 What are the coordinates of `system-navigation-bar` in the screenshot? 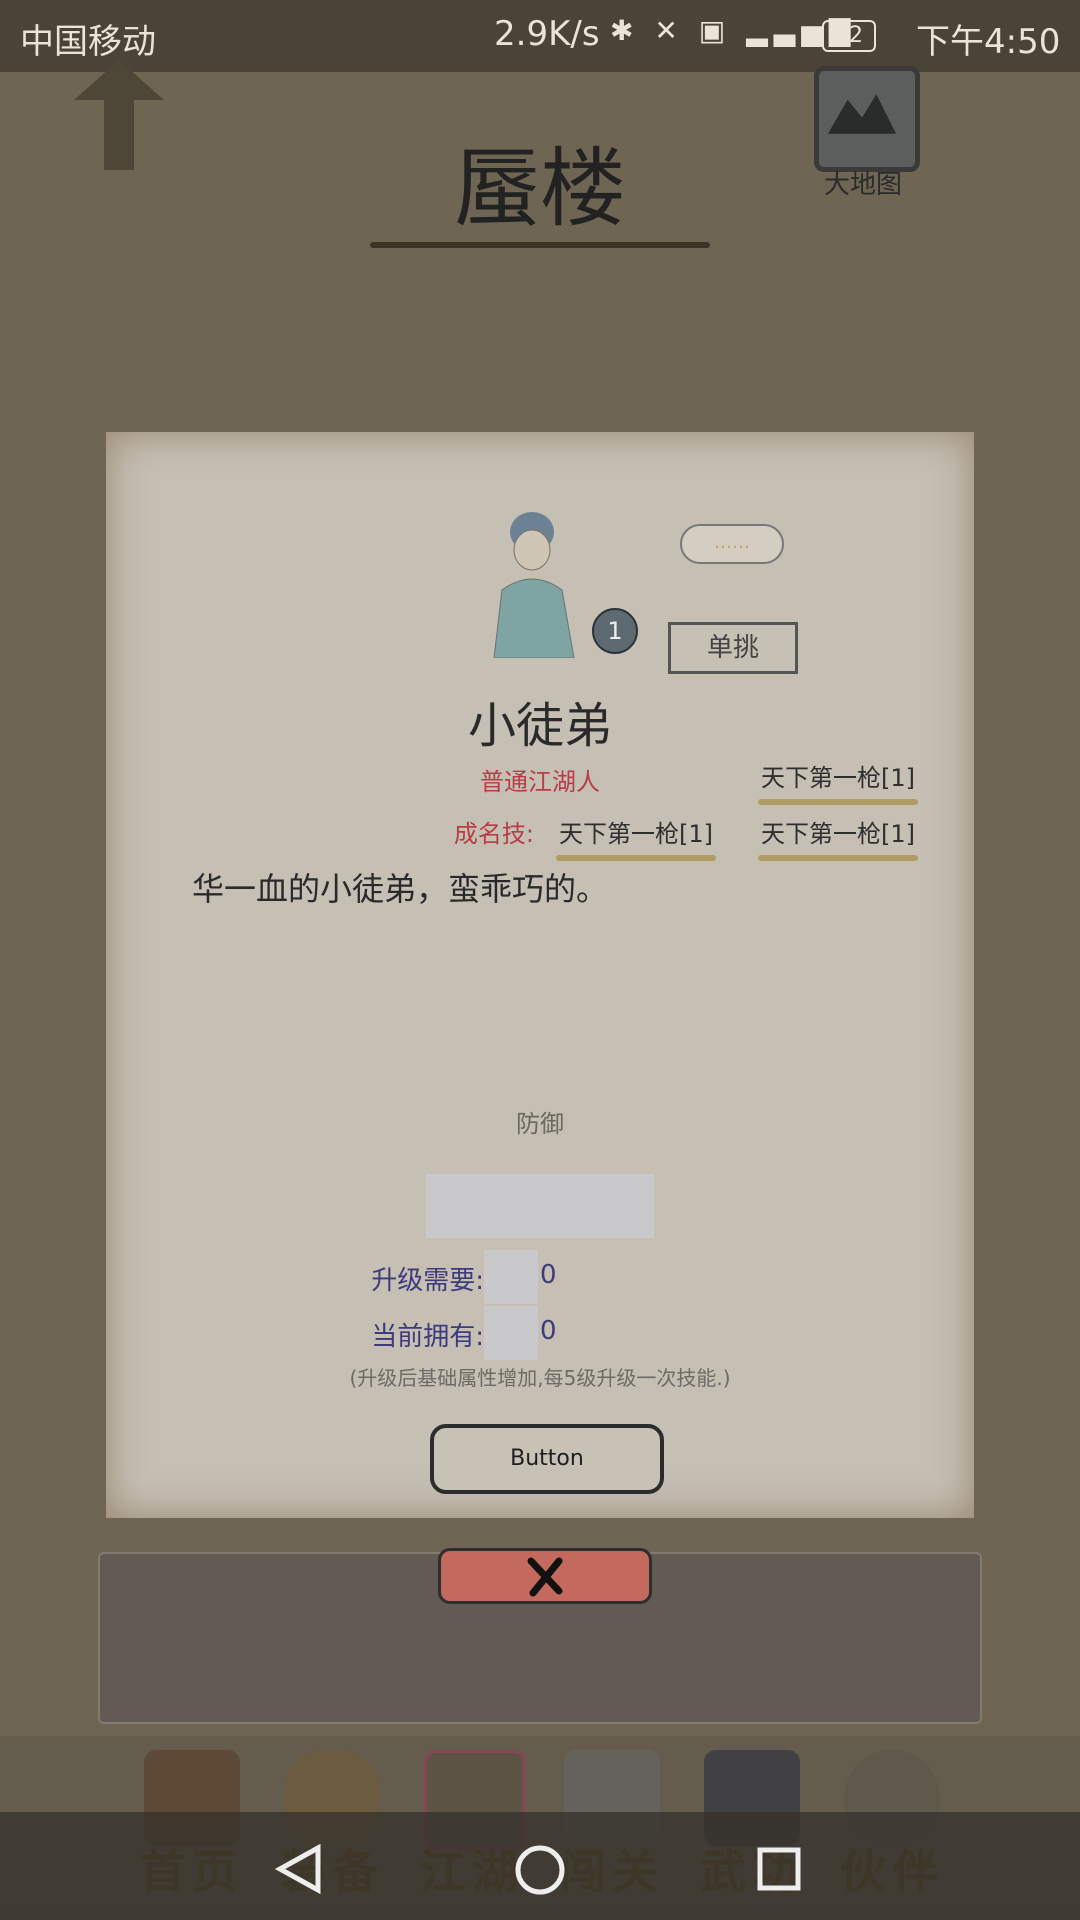 It's located at (540, 1866).